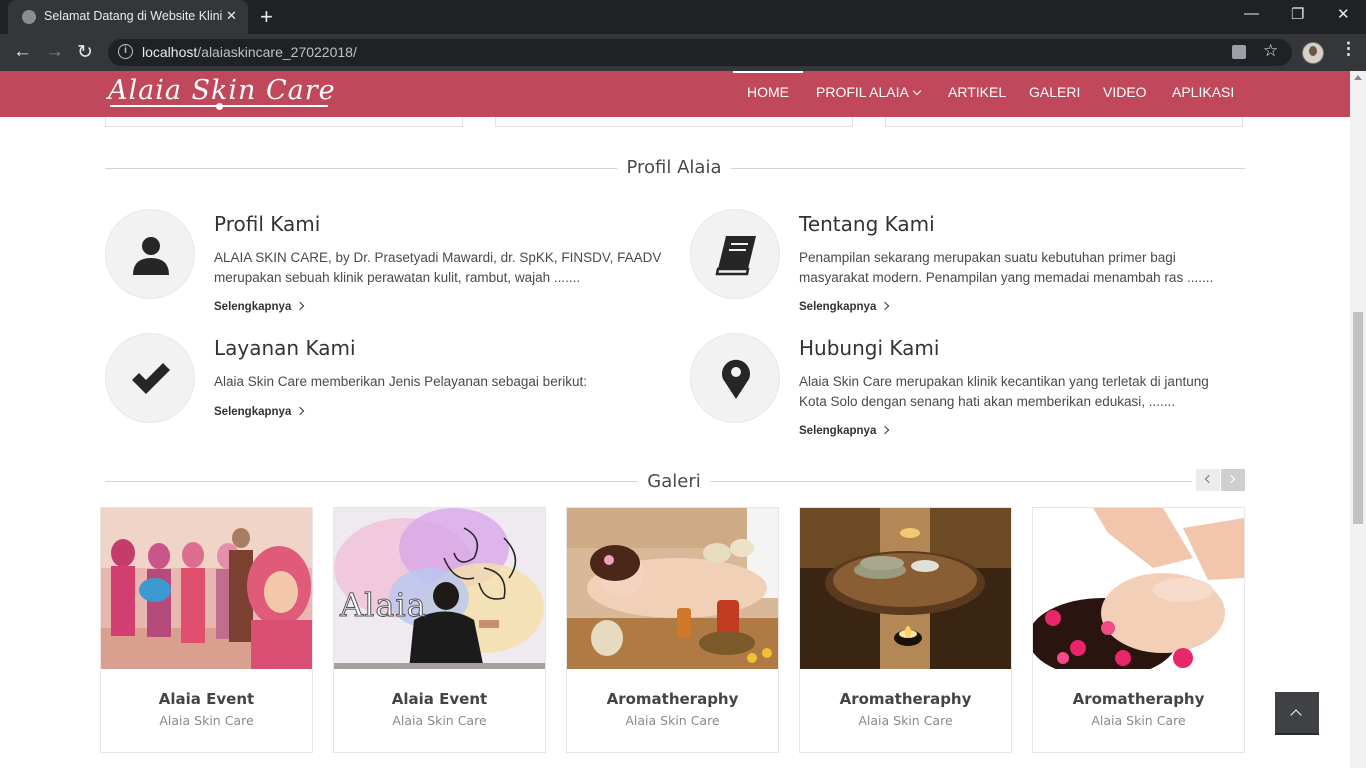  Describe the element at coordinates (266, 17) in the screenshot. I see `new-tab-button: +` at that location.